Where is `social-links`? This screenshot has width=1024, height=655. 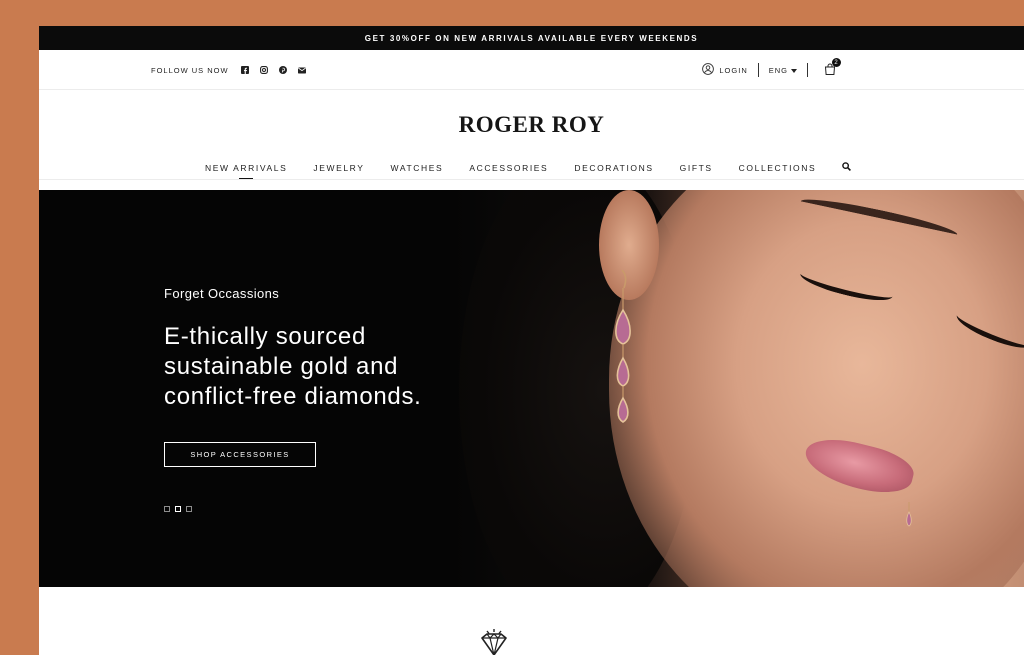
social-links is located at coordinates (273, 70).